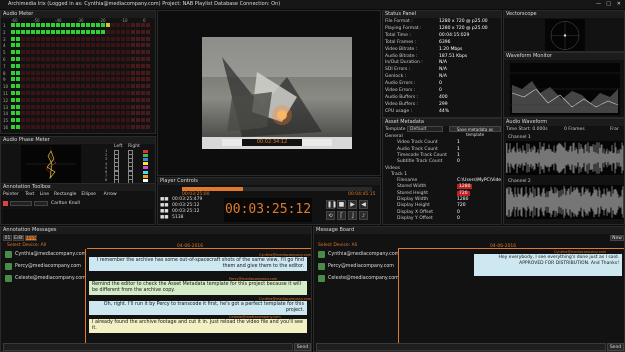 The image size is (625, 352). I want to click on audio-meter-rows: 1 2 3 4 5 6 7 8 9 10 11 12 13 14 15 16, so click(78, 78).